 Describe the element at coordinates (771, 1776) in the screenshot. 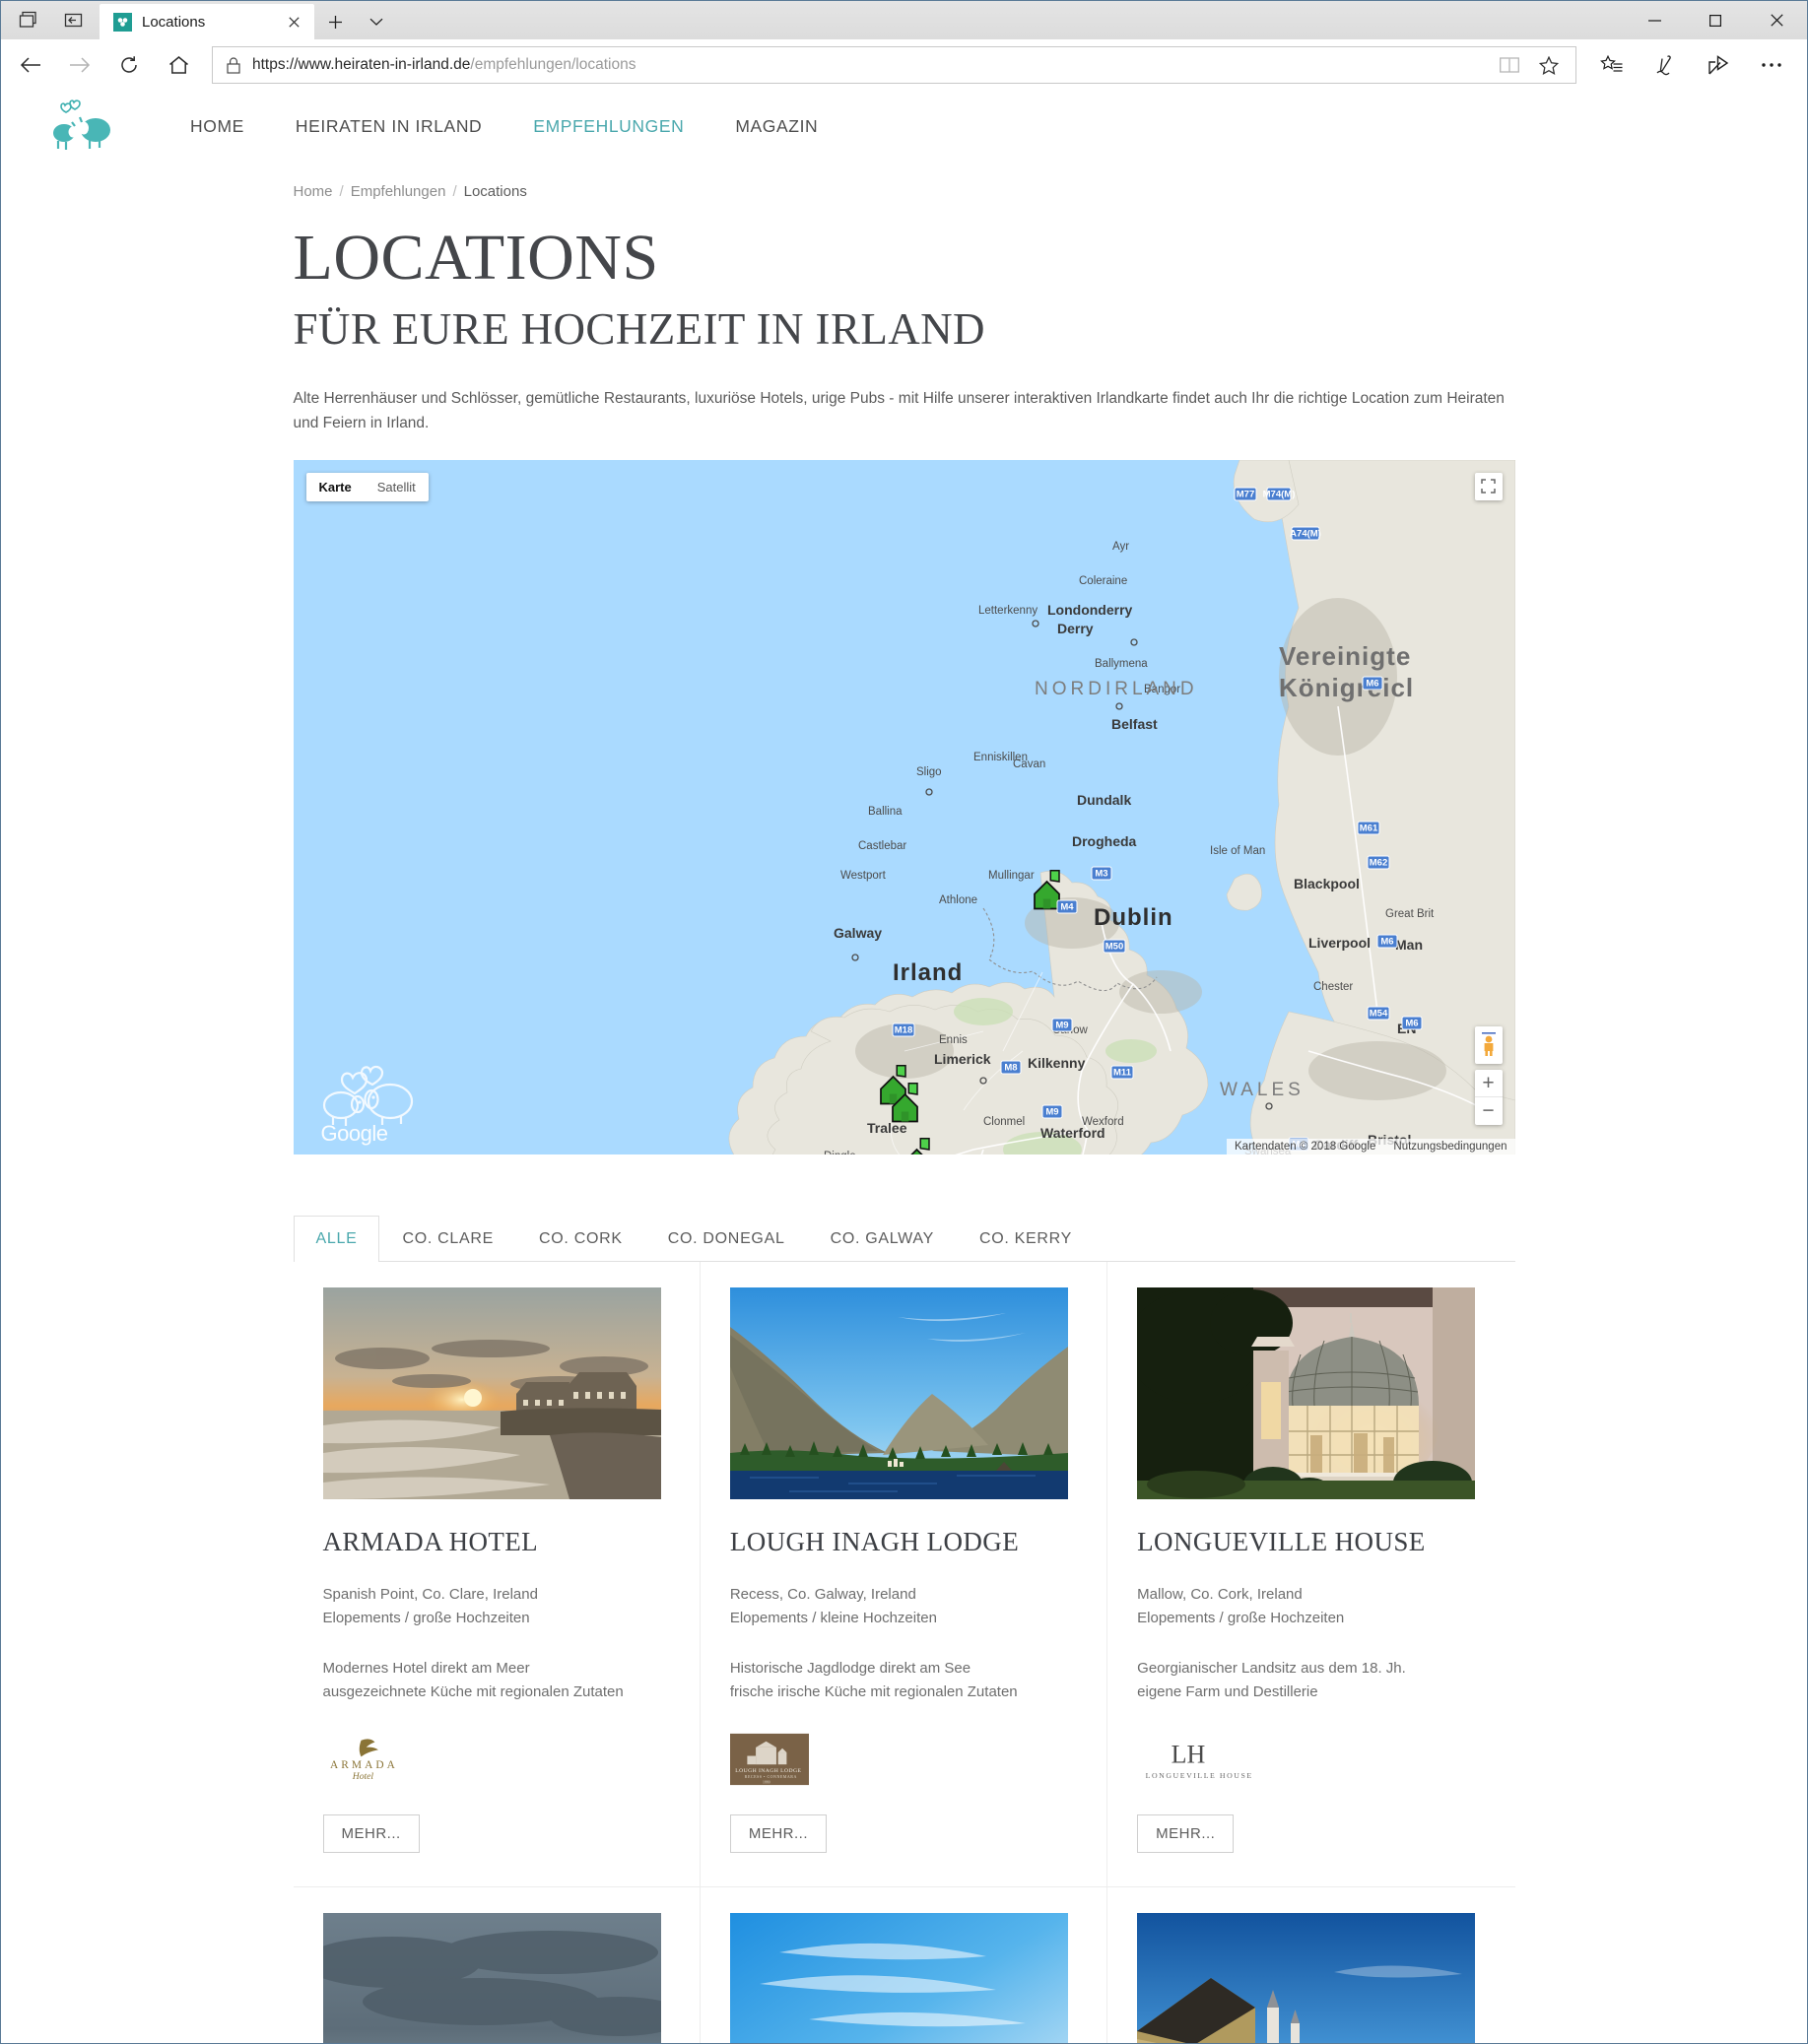

I see `svg-text: RECESS • CONNEMARA` at that location.